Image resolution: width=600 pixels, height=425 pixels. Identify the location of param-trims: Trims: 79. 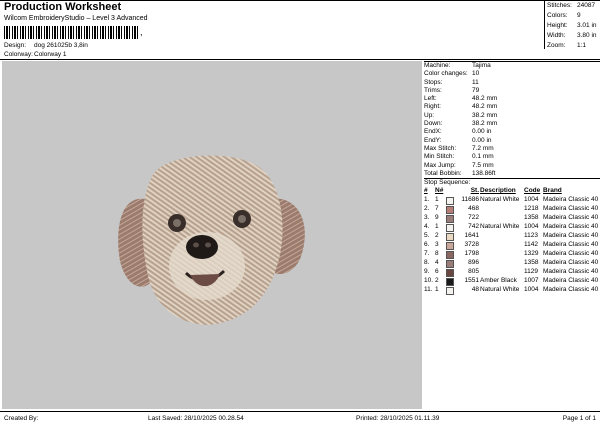
(452, 90).